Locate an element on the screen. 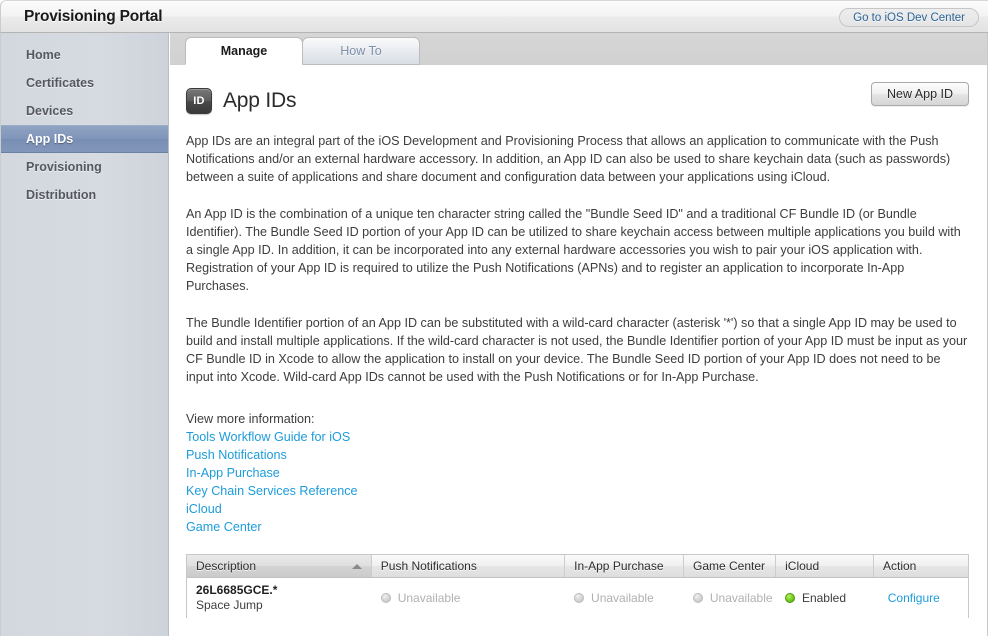  sidebar-item-app-ids: App IDs is located at coordinates (84, 139).